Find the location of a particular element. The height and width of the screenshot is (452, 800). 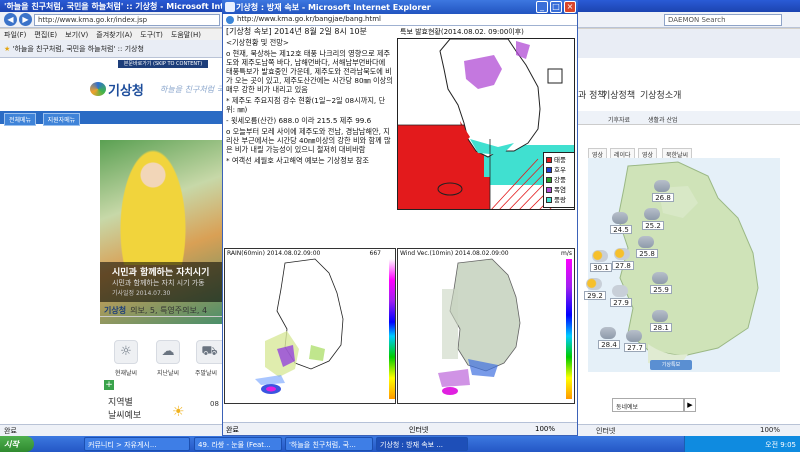

weekend-weather-icon: ⛟ is located at coordinates (209, 352).